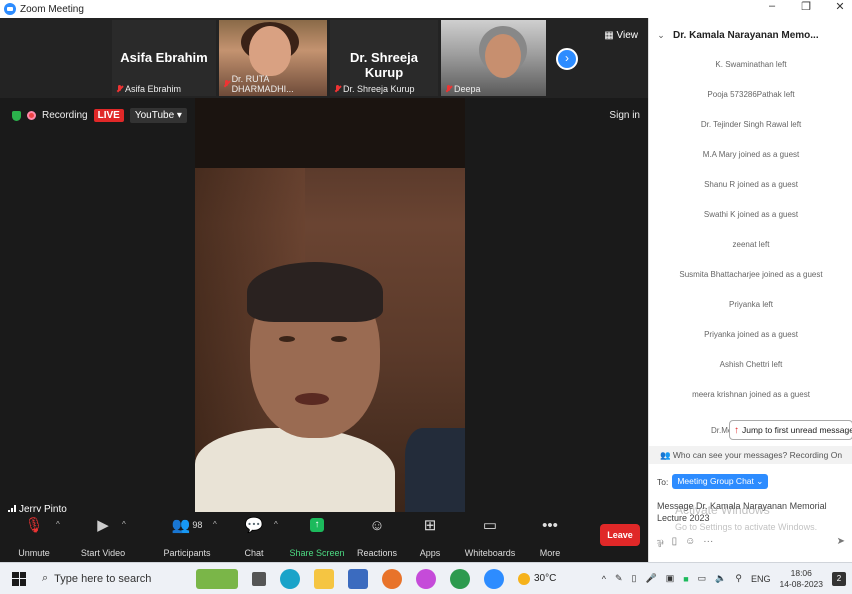 The width and height of the screenshot is (852, 594). Describe the element at coordinates (567, 59) in the screenshot. I see `next-page-button: ›` at that location.